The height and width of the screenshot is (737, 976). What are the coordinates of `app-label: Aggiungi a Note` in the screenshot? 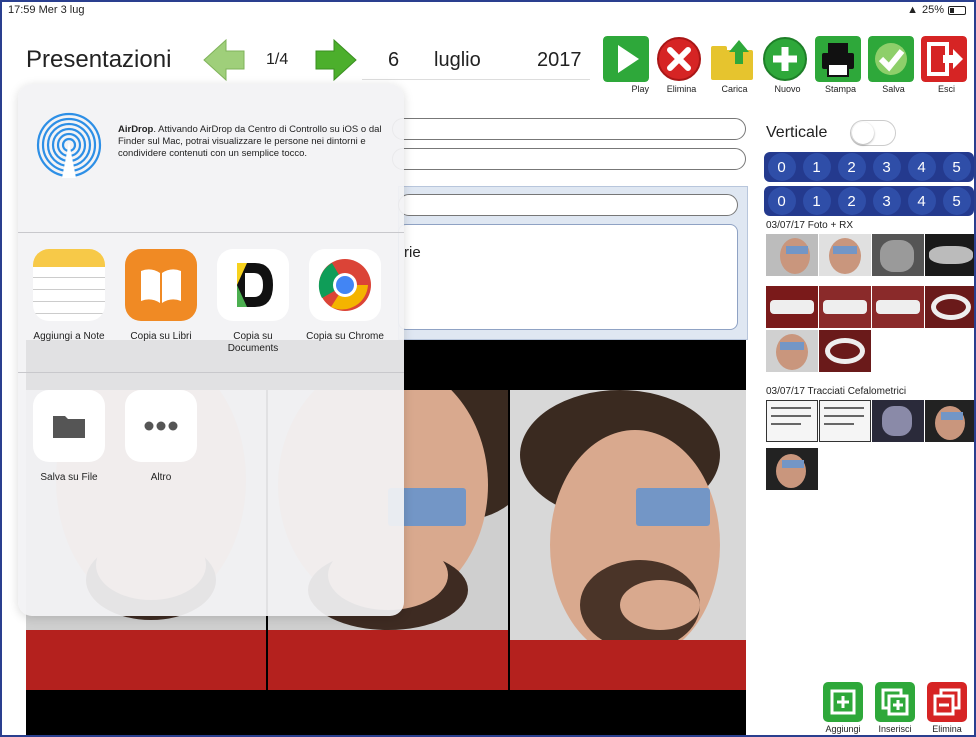 It's located at (69, 336).